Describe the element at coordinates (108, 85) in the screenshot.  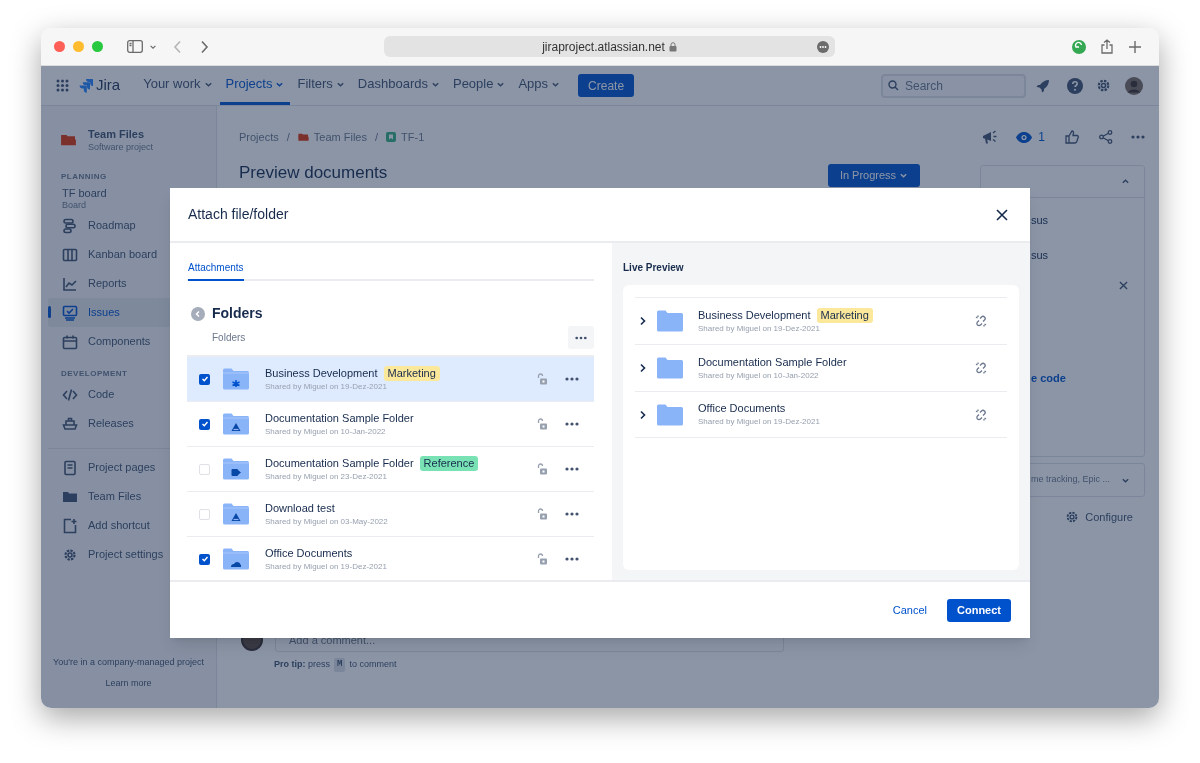
I see `product-name: Jira` at that location.